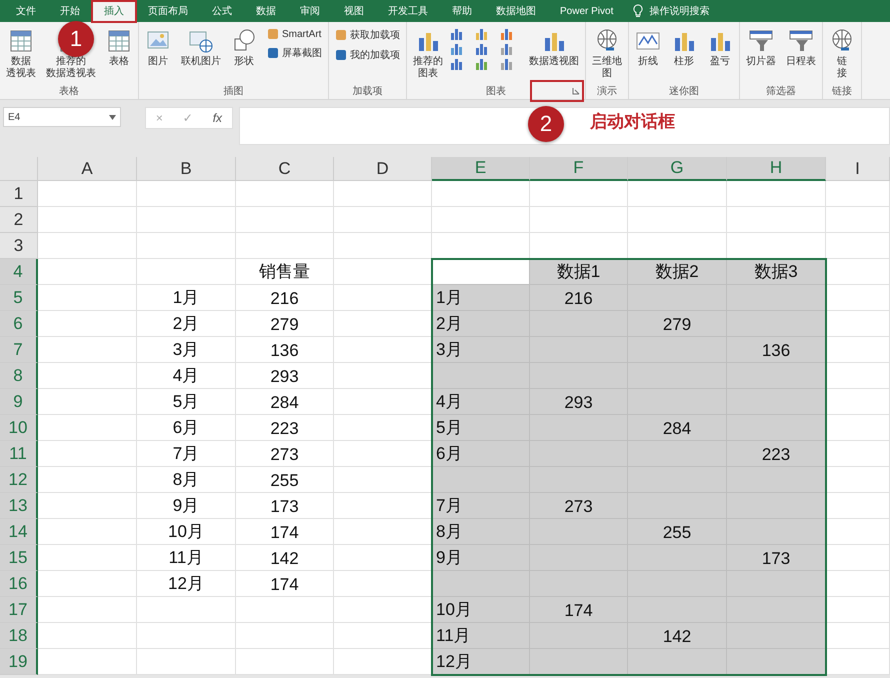 The height and width of the screenshot is (678, 890). What do you see at coordinates (776, 169) in the screenshot?
I see `column-header: H` at bounding box center [776, 169].